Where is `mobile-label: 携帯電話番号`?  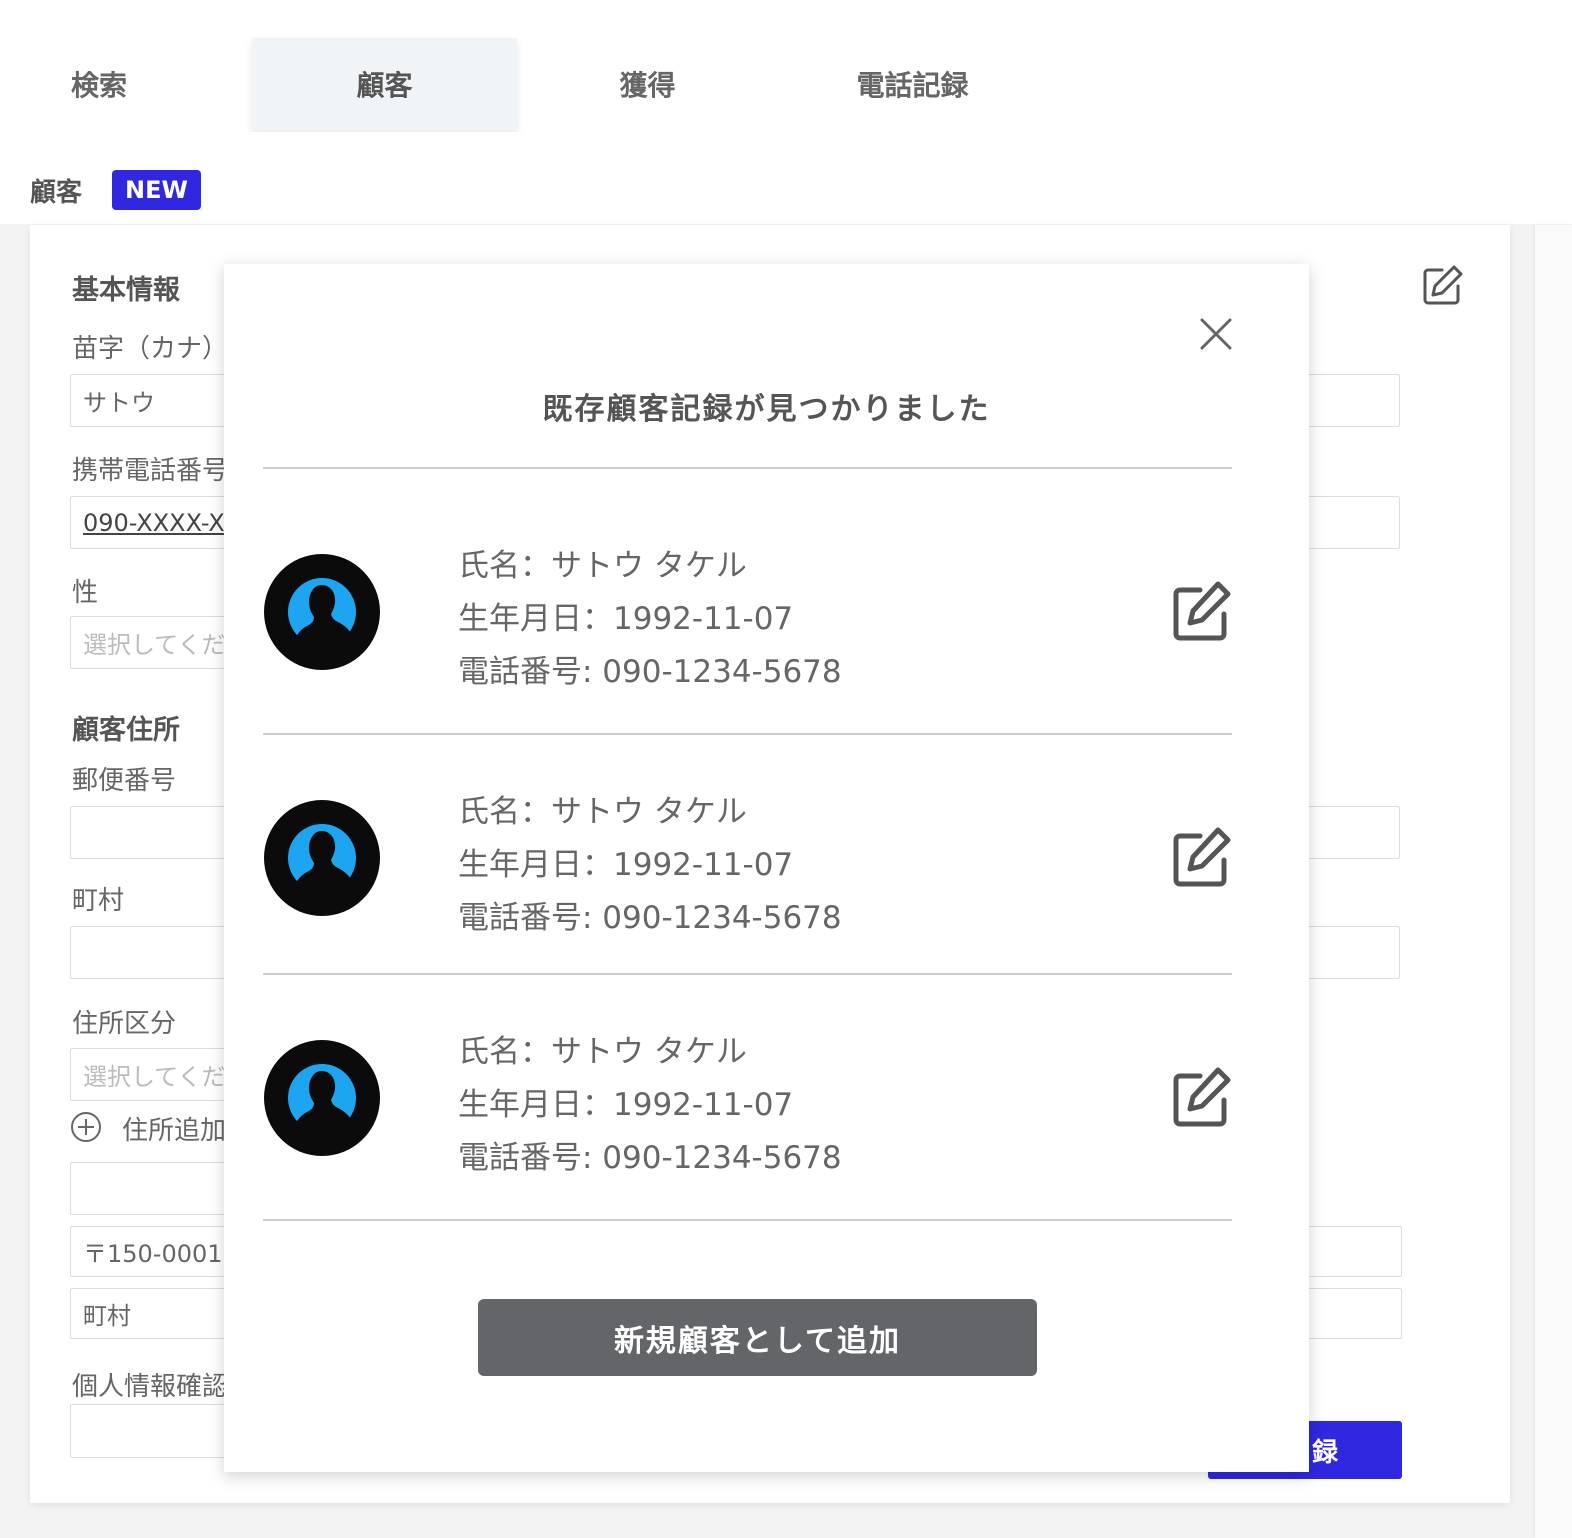 mobile-label: 携帯電話番号 is located at coordinates (150, 471).